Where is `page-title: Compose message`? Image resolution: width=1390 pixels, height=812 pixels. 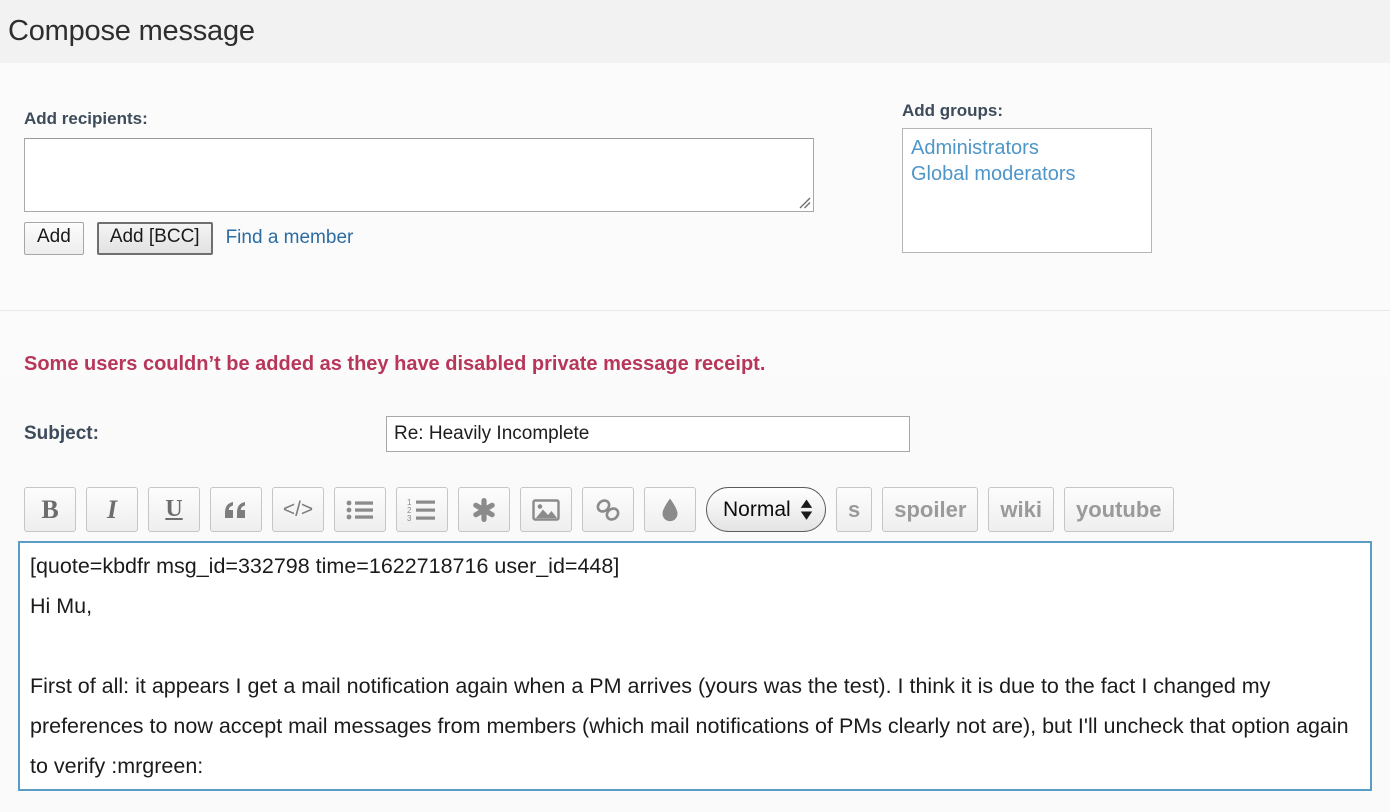 page-title: Compose message is located at coordinates (131, 31).